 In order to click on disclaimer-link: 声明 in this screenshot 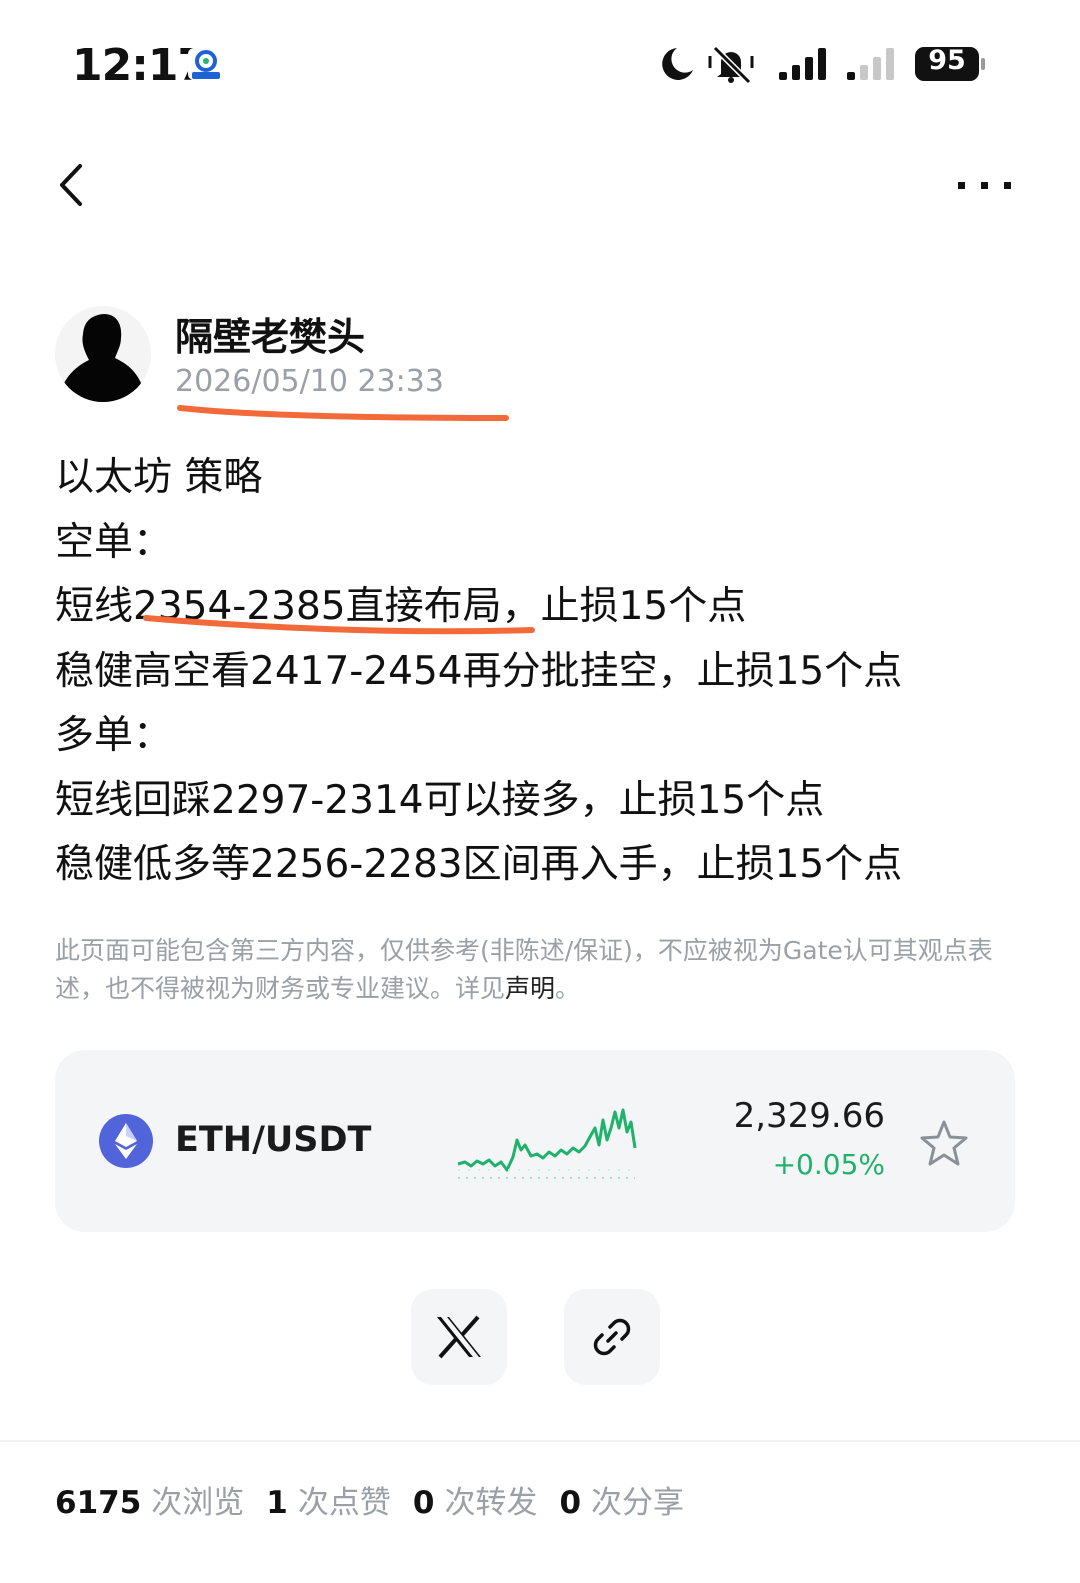, I will do `click(530, 988)`.